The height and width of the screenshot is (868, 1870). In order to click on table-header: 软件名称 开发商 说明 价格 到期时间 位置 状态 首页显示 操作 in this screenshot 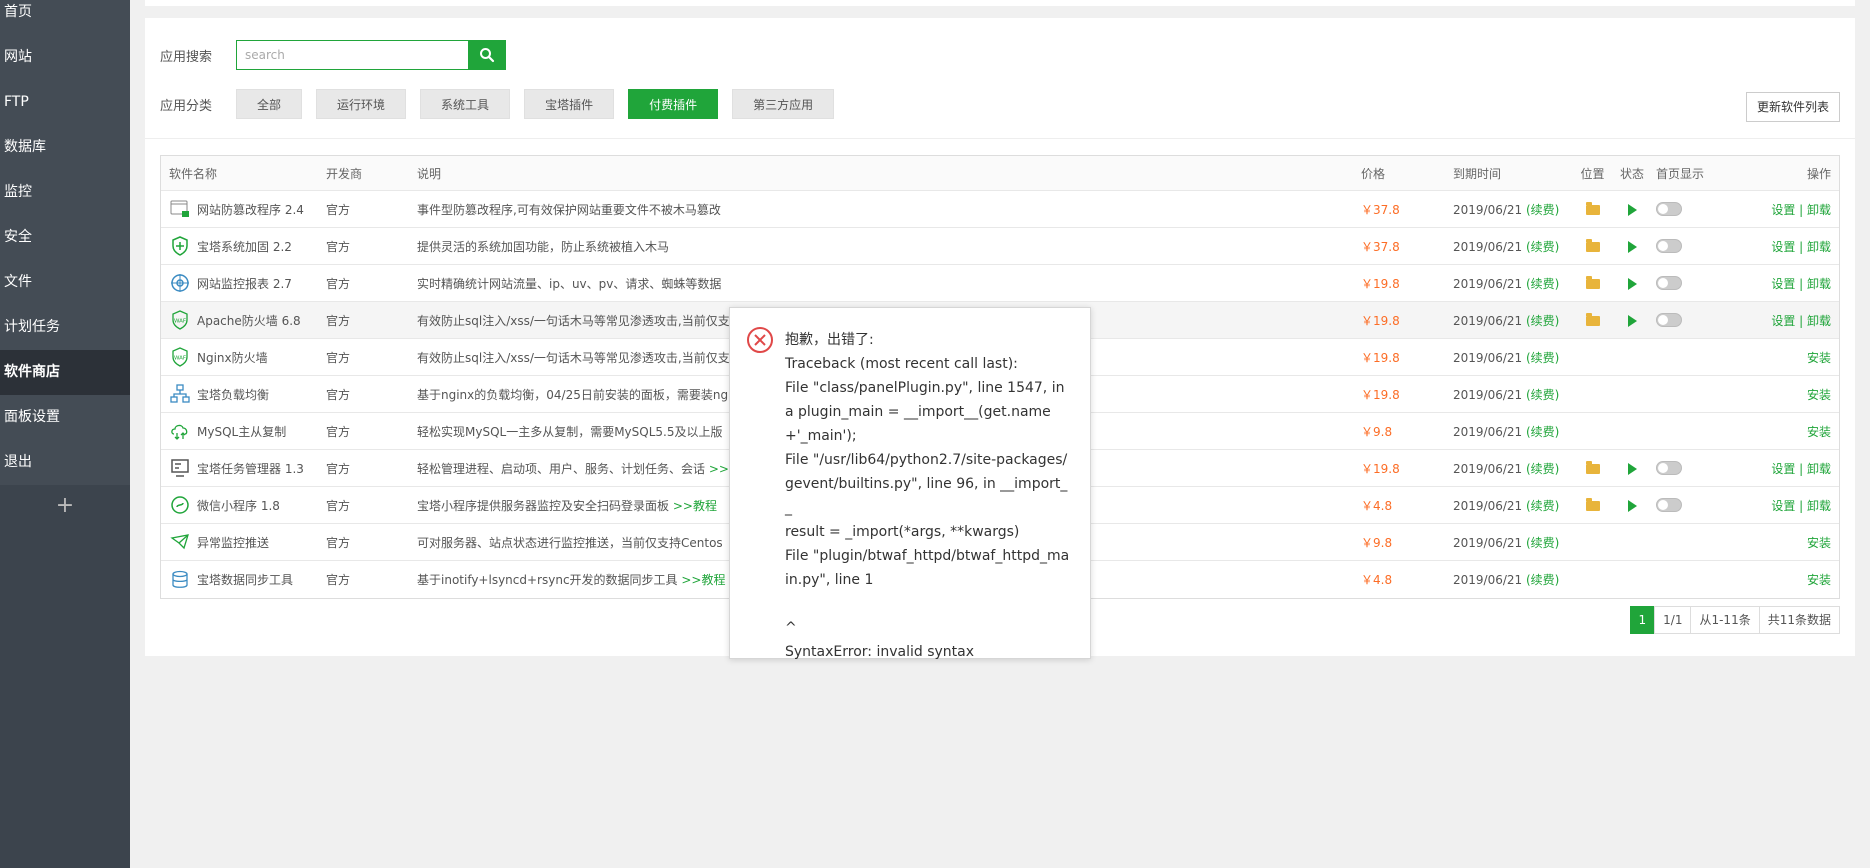, I will do `click(1000, 173)`.